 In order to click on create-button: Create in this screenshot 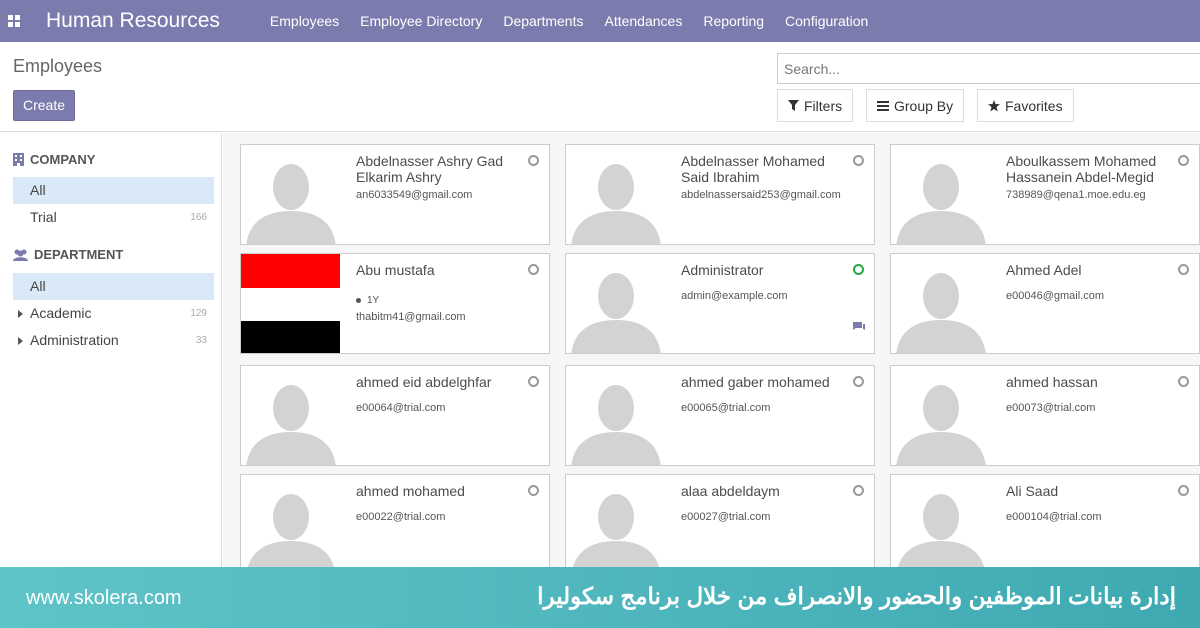, I will do `click(44, 105)`.